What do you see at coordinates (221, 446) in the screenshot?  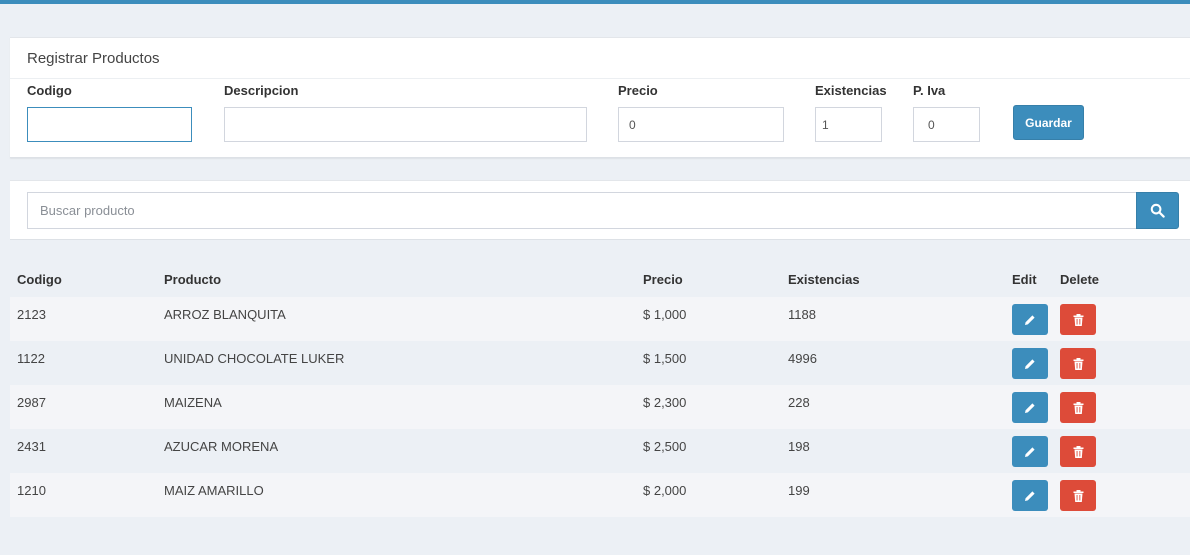 I see `cell-producto: AZUCAR MORENA` at bounding box center [221, 446].